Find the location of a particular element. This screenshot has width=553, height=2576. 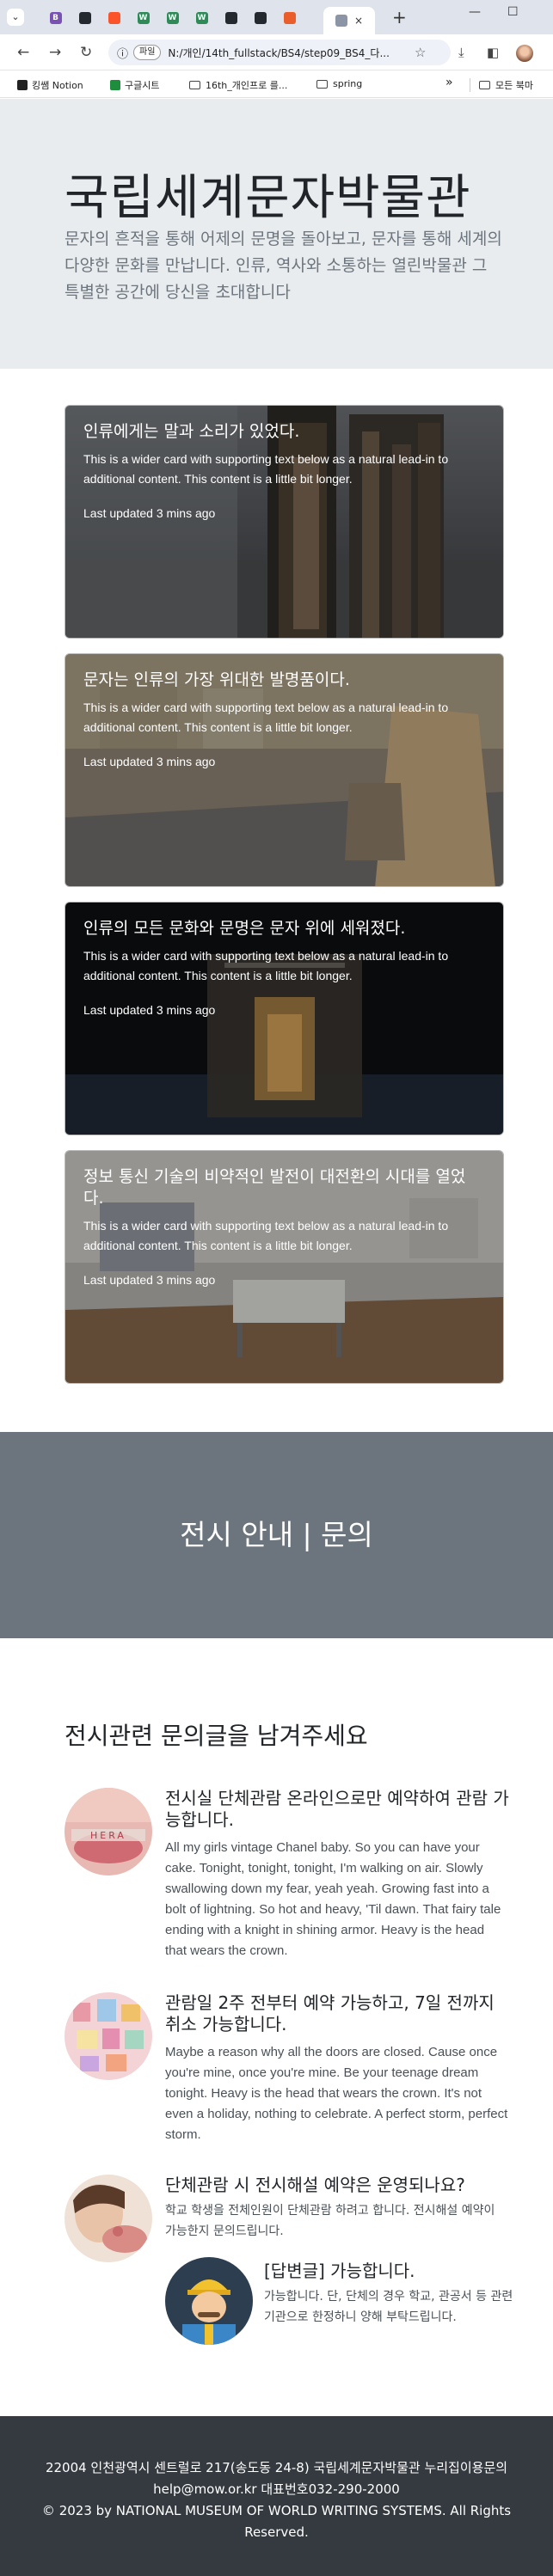

back-arrow-icon: ← is located at coordinates (23, 52).